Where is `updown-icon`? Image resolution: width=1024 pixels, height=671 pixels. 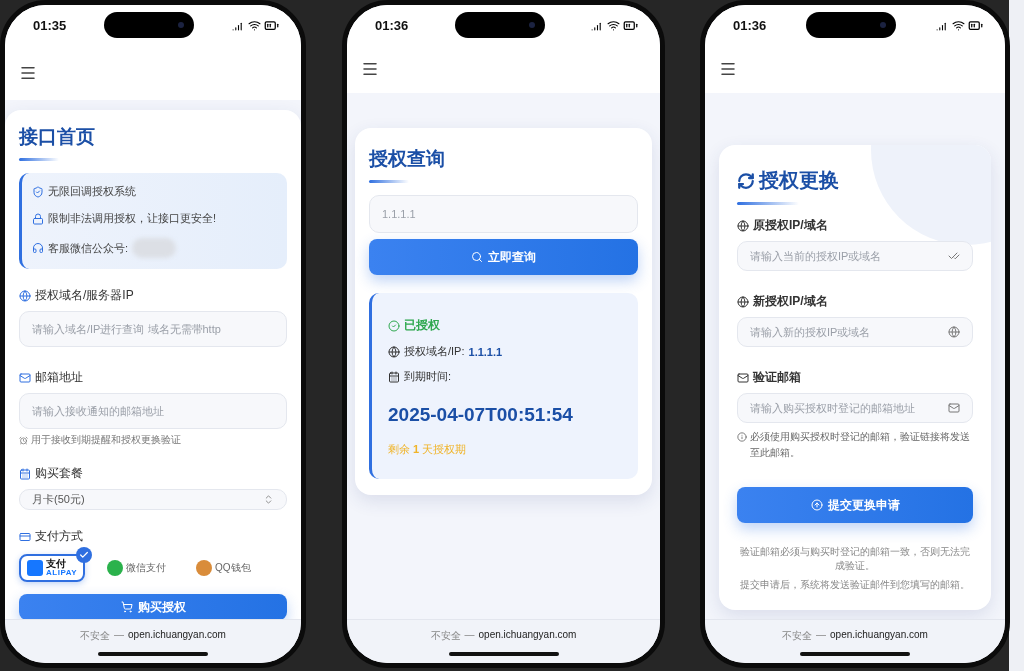
updown-icon is located at coordinates (268, 499).